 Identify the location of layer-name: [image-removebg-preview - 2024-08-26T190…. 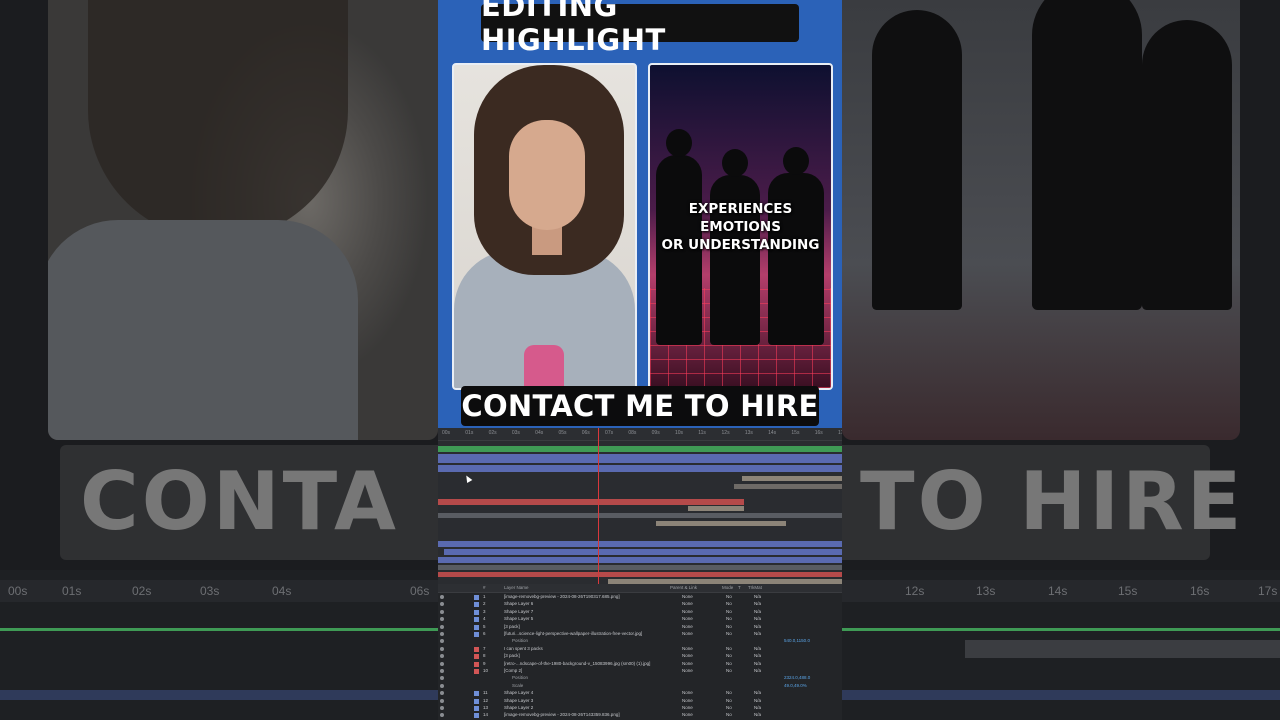
(562, 596).